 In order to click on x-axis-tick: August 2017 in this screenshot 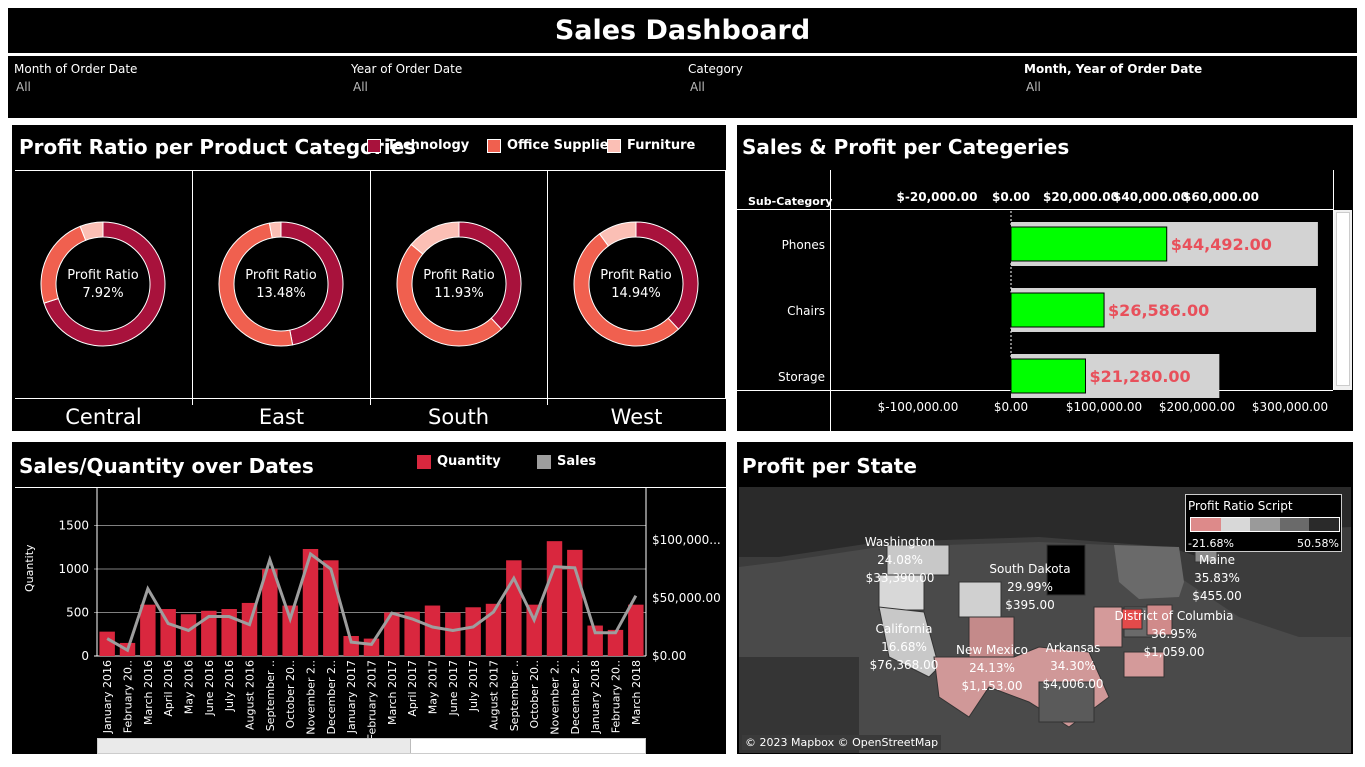, I will do `click(494, 695)`.